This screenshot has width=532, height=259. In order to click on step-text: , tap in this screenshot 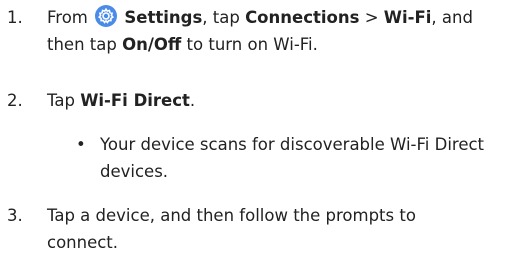, I will do `click(221, 17)`.